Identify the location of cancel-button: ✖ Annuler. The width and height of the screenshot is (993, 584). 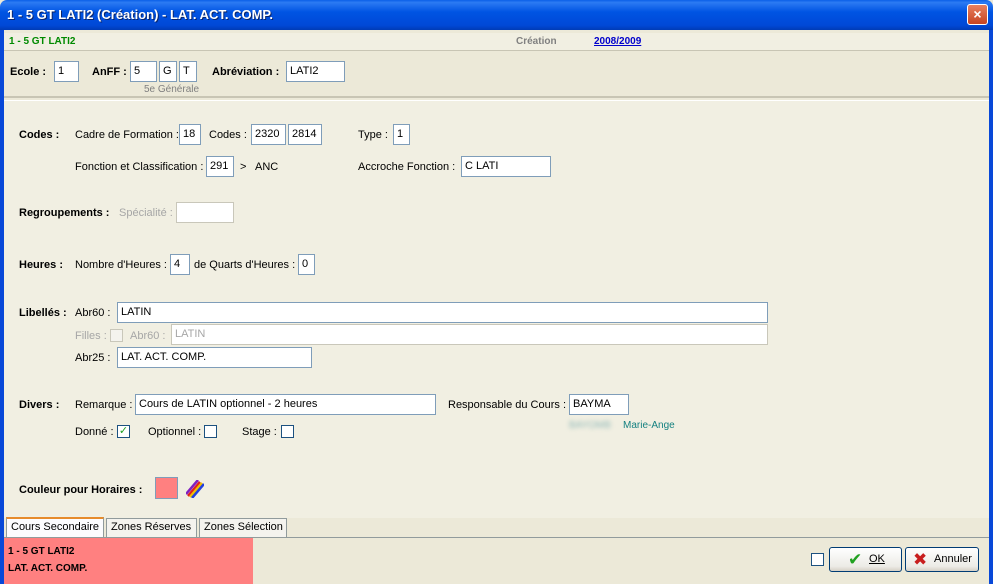
(942, 559).